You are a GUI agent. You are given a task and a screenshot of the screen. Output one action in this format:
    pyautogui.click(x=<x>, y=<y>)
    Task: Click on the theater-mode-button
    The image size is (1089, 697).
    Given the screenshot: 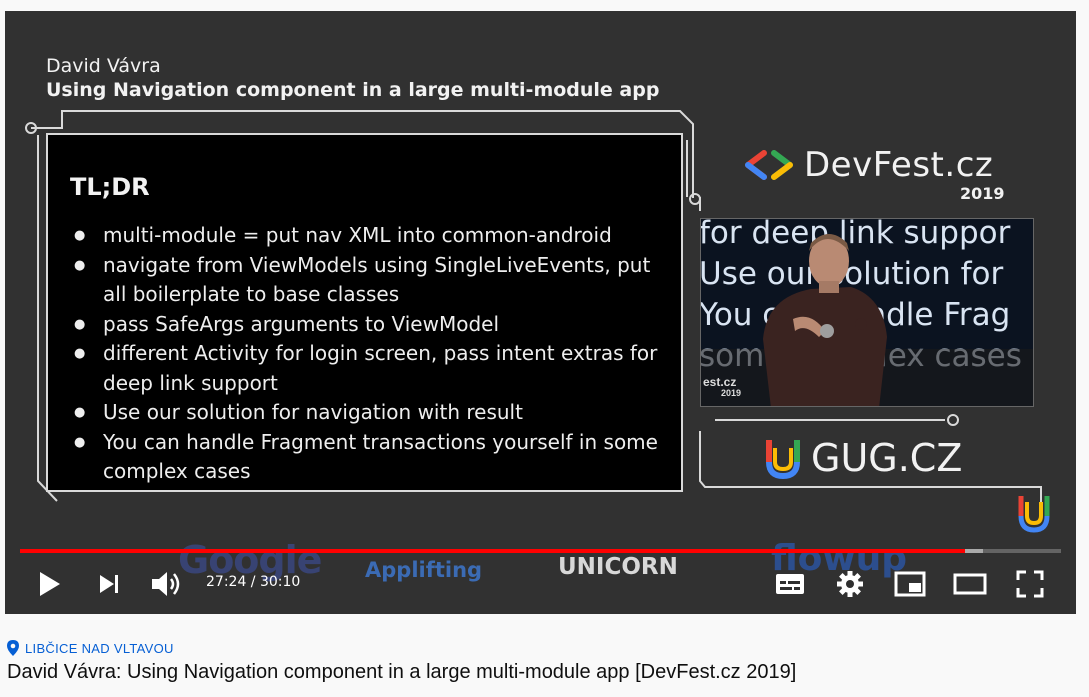 What is the action you would take?
    pyautogui.click(x=970, y=584)
    